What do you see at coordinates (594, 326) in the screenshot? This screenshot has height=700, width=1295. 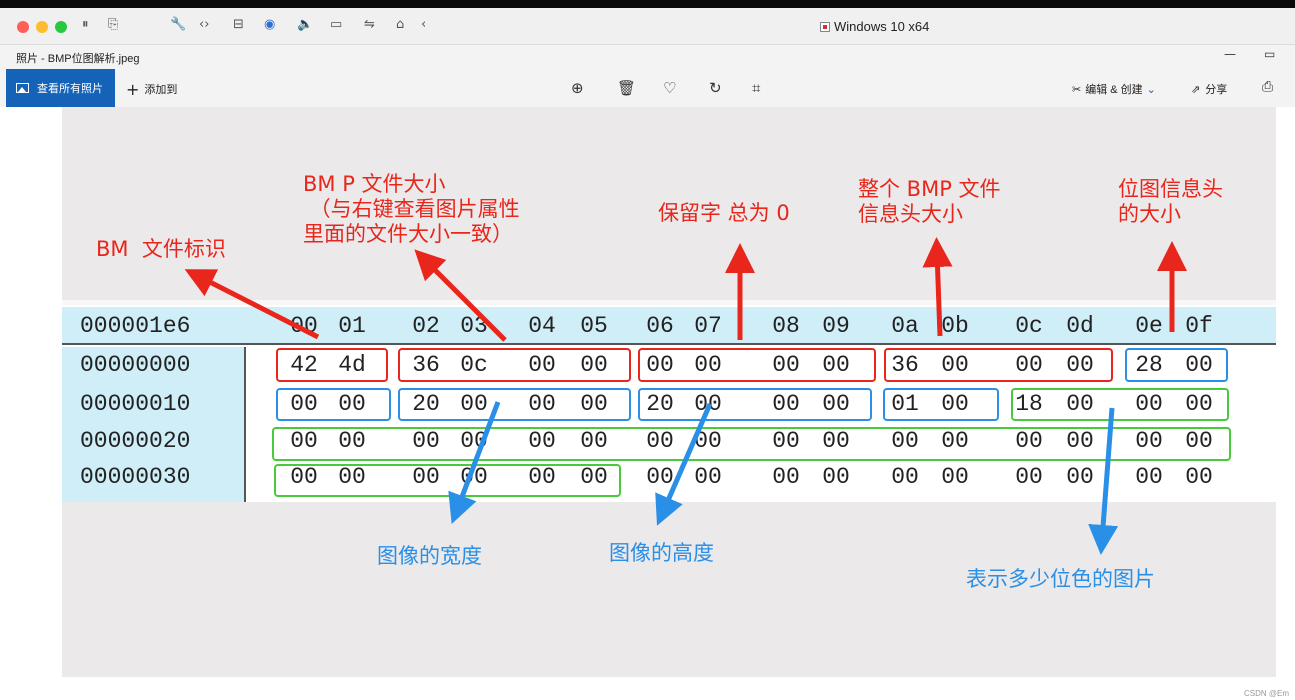 I see `hex-column-header: 05` at bounding box center [594, 326].